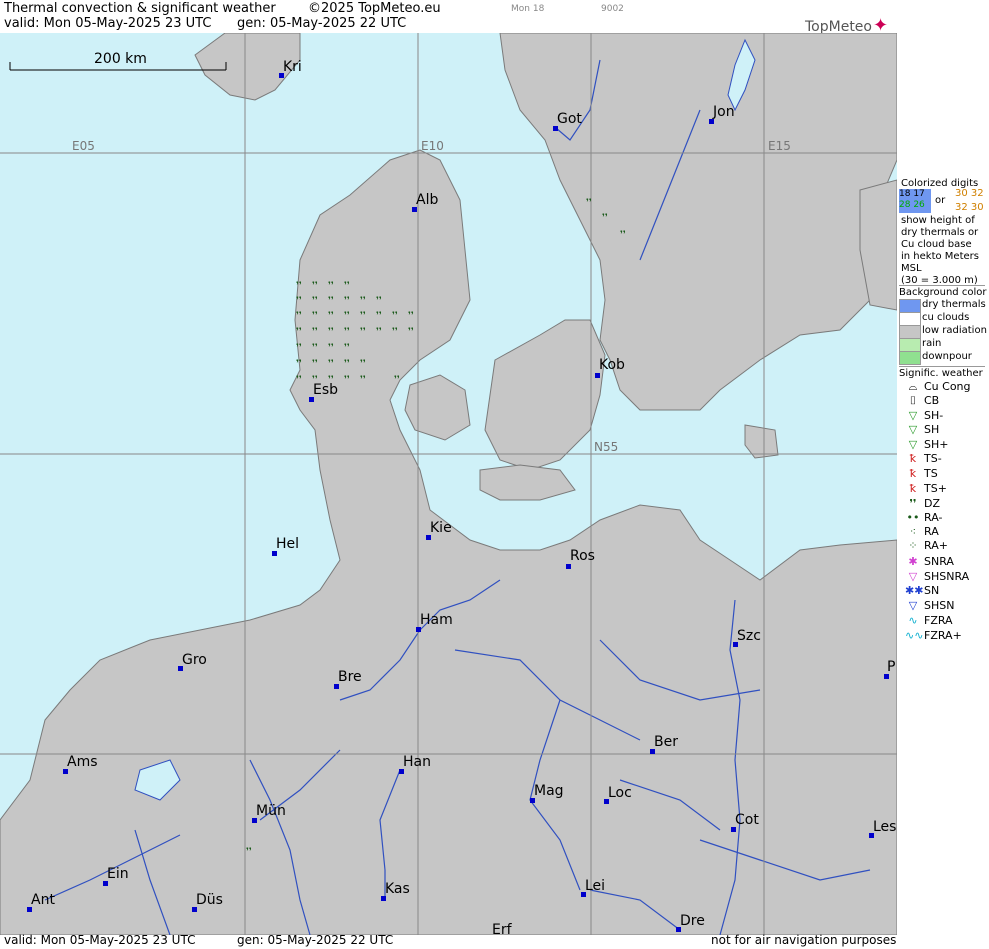 Image resolution: width=989 pixels, height=949 pixels. What do you see at coordinates (913, 531) in the screenshot?
I see `rain-icon: ⁖` at bounding box center [913, 531].